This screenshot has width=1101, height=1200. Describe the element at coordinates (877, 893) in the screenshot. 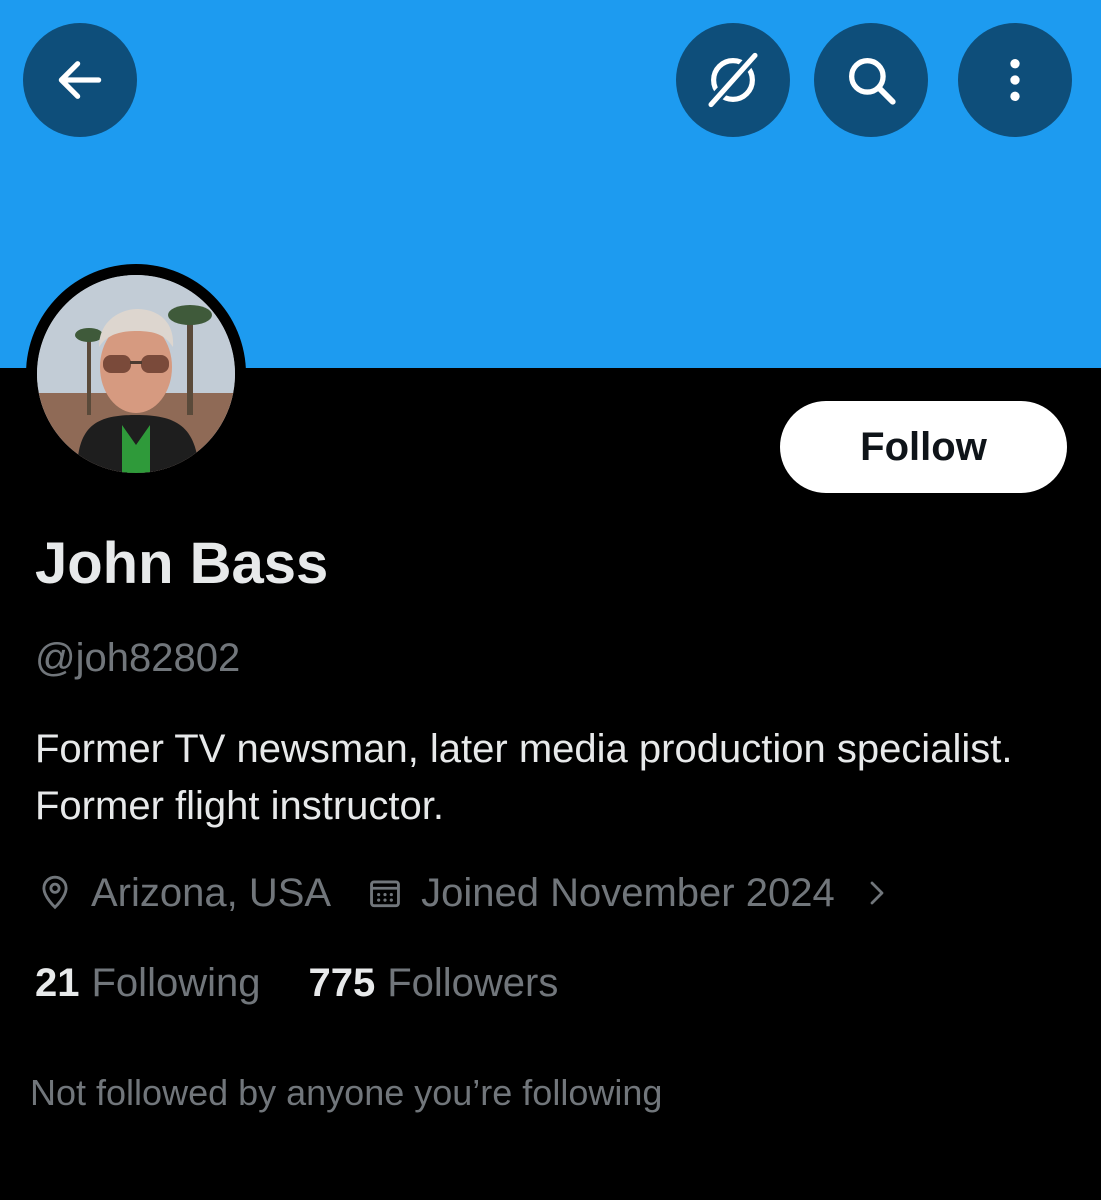

I see `chevron-right-icon` at that location.